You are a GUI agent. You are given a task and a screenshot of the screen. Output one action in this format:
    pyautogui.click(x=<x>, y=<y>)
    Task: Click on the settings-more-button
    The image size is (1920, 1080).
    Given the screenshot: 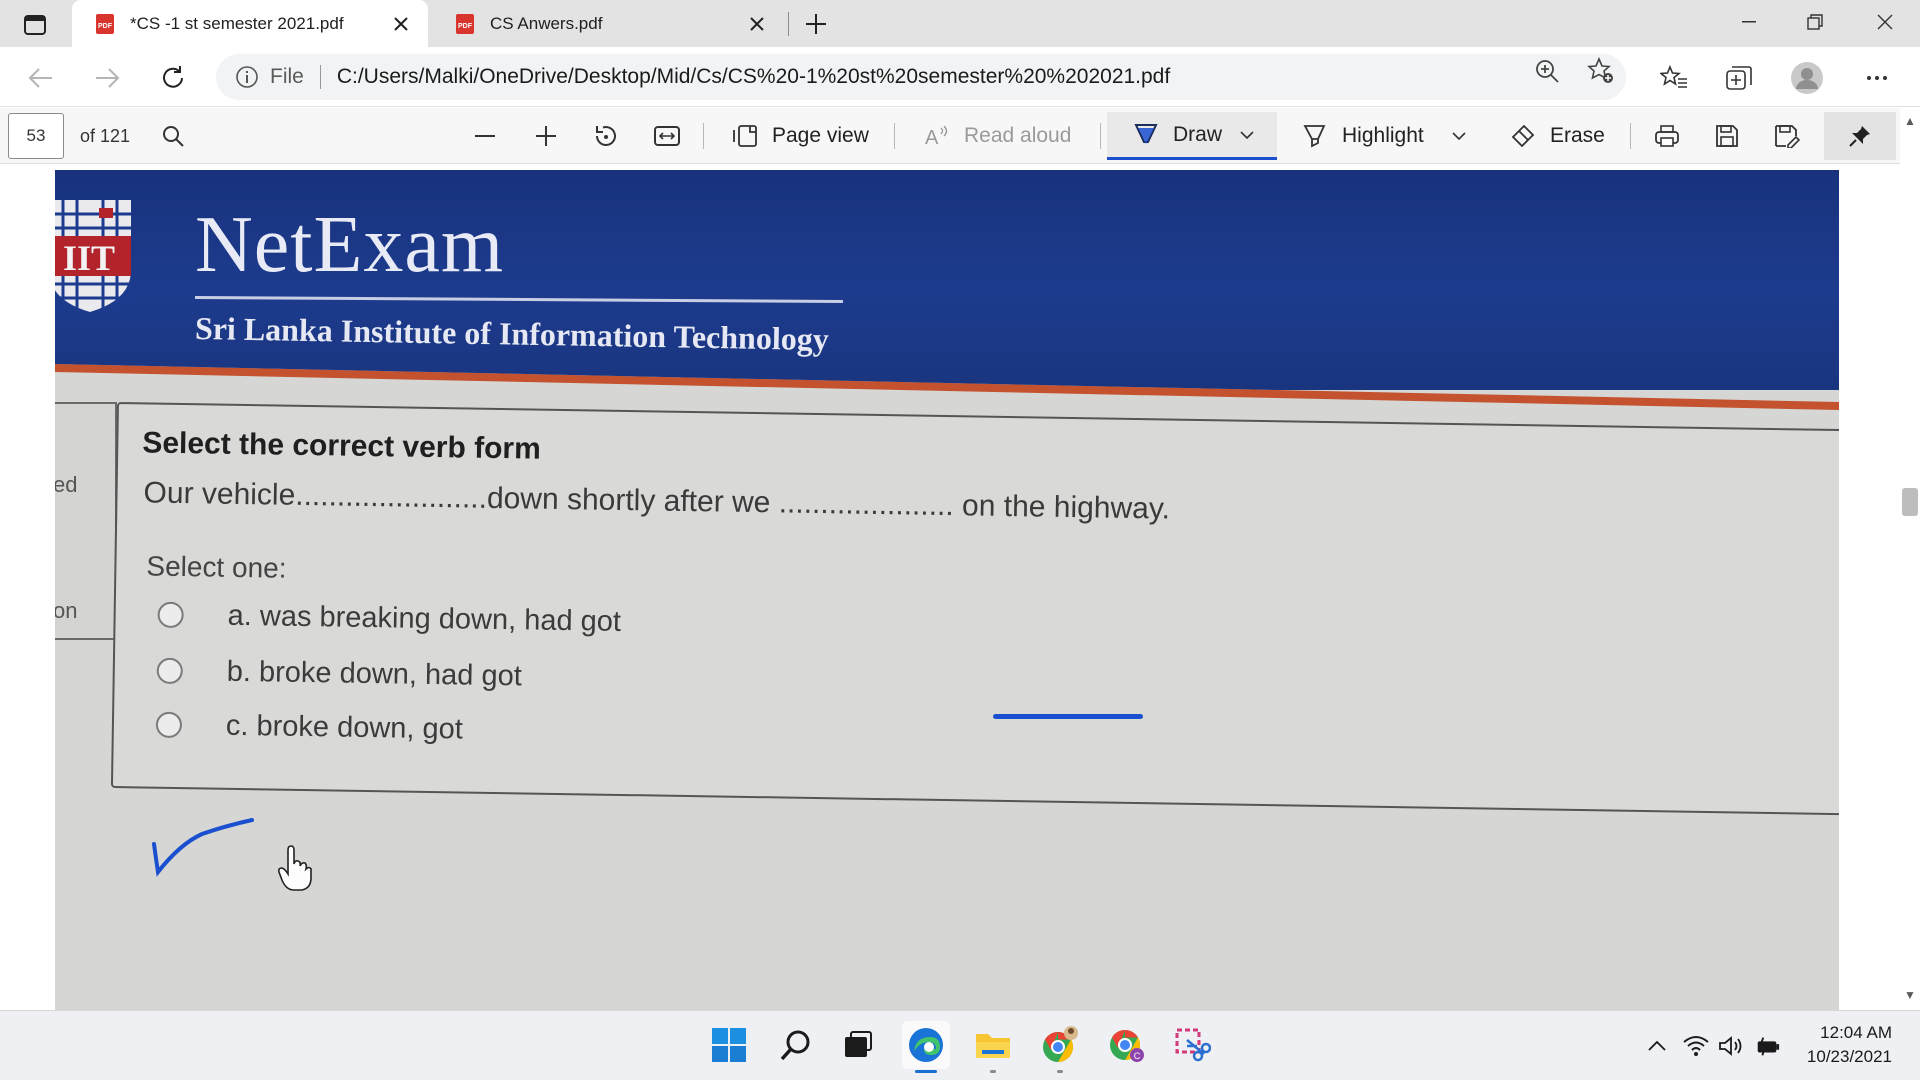 What is the action you would take?
    pyautogui.click(x=1877, y=78)
    